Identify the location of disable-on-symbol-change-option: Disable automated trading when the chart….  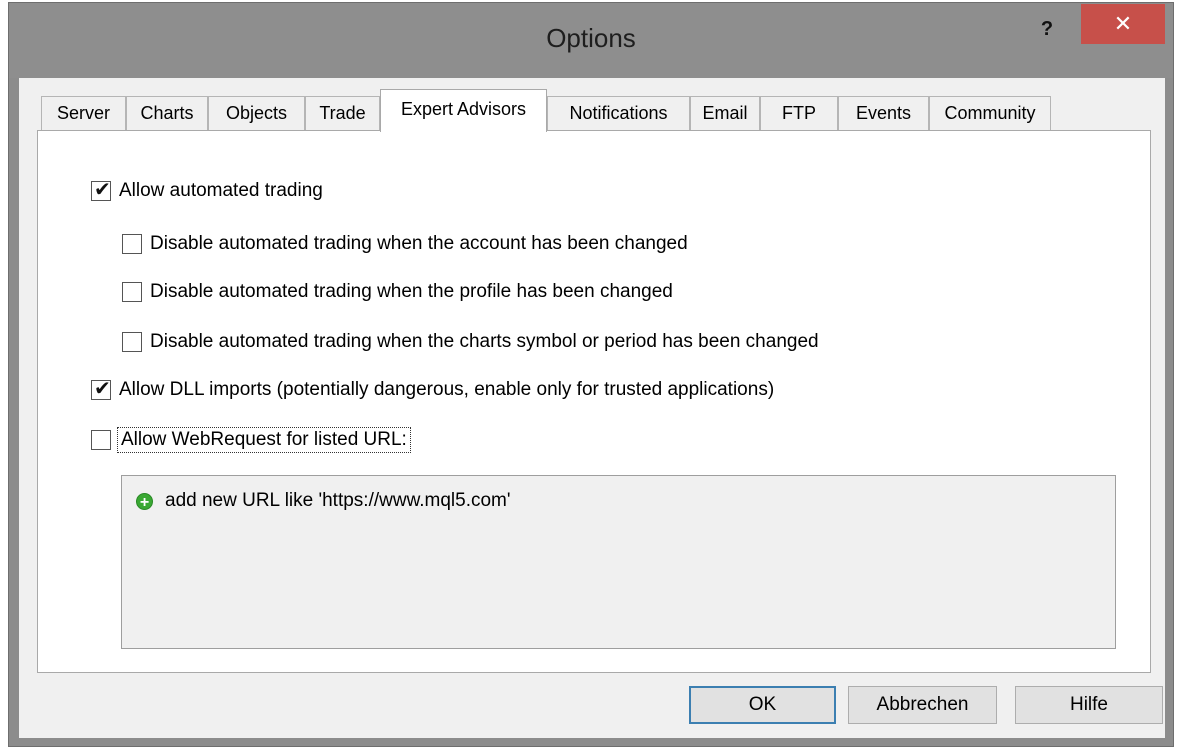
(470, 342).